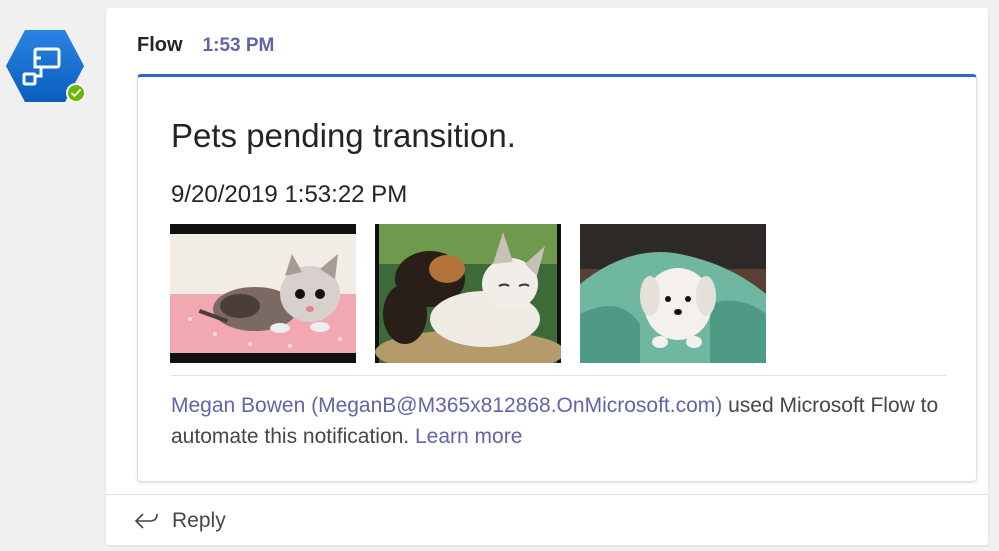 Image resolution: width=999 pixels, height=551 pixels. I want to click on white-puppy-image, so click(673, 293).